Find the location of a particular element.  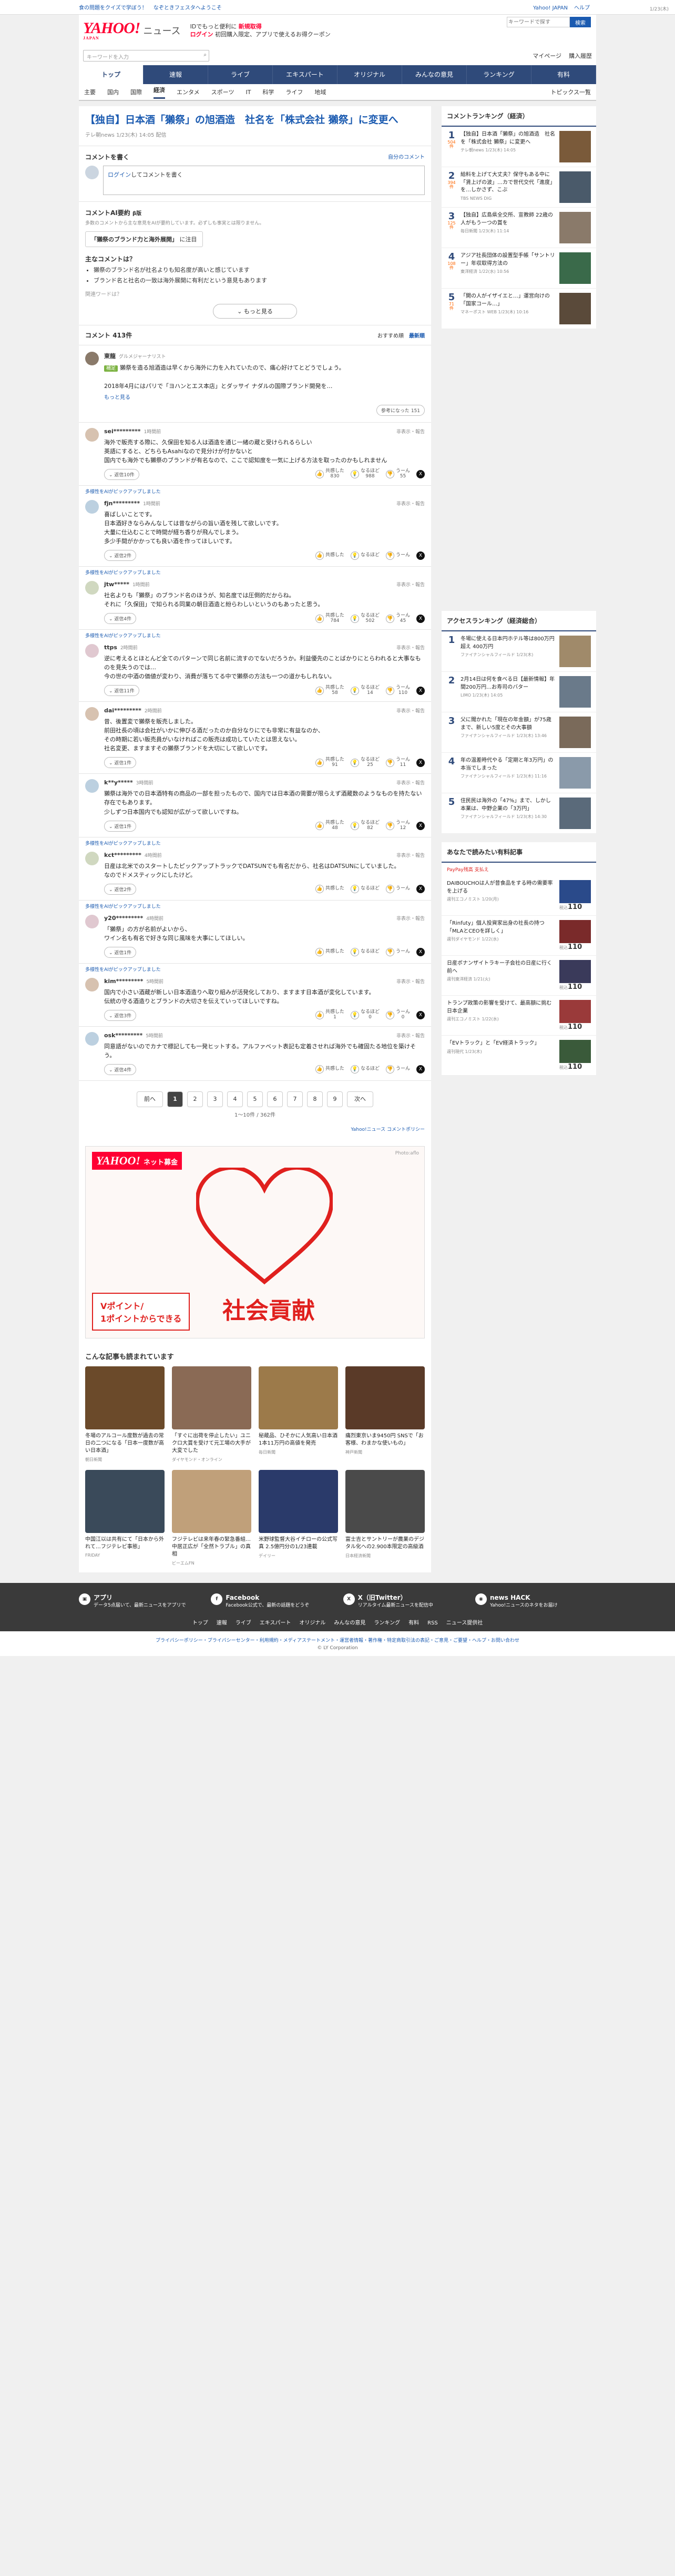

expert-more-link: もっと見る is located at coordinates (264, 397).